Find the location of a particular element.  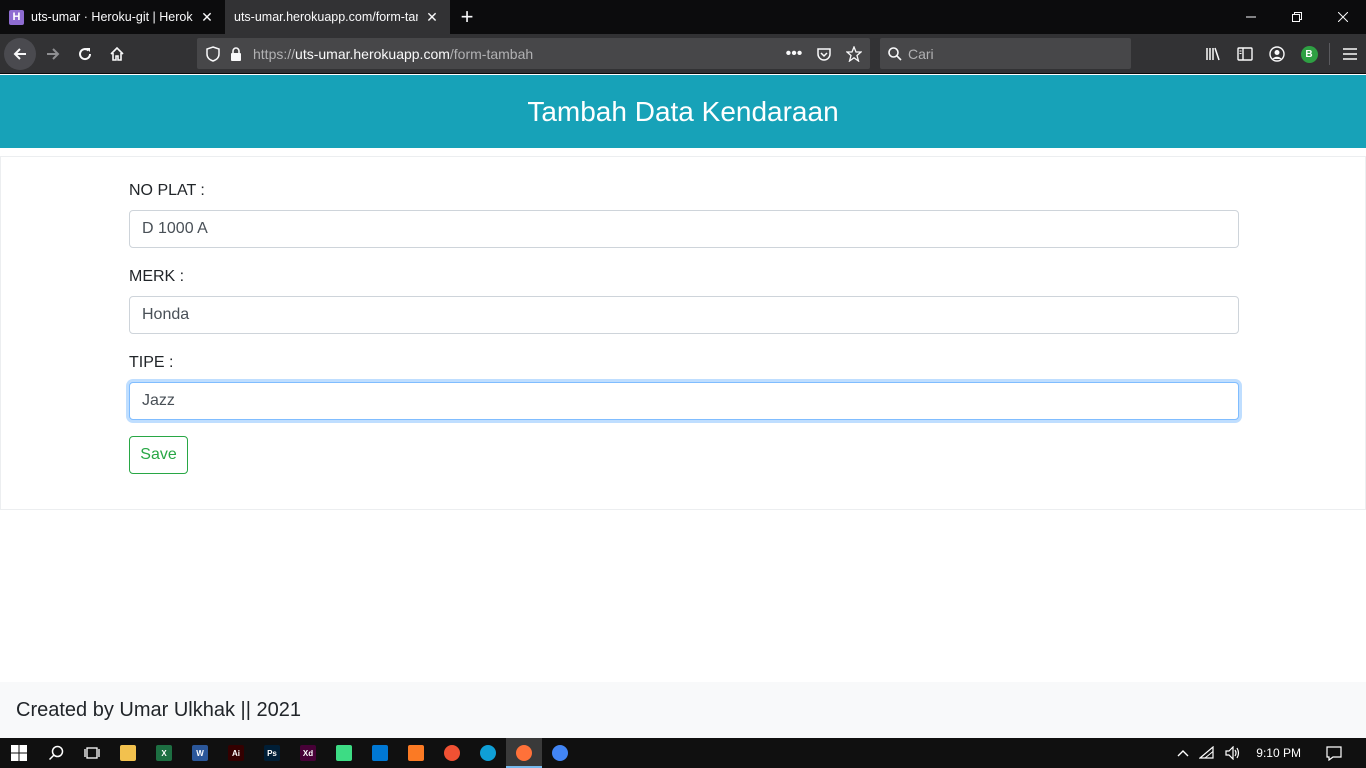

taskbar-app: Ai is located at coordinates (236, 753).